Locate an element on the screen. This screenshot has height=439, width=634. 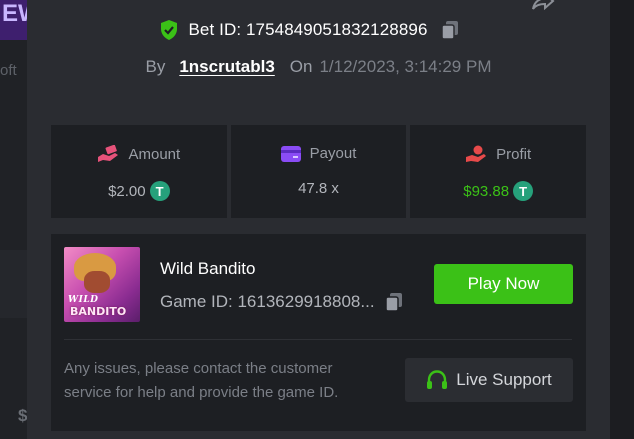
live-support-button: Live Support is located at coordinates (489, 380).